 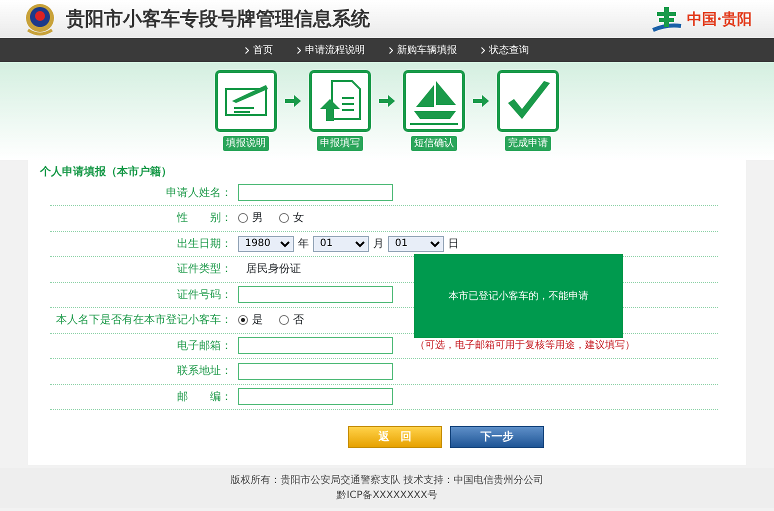 I want to click on date-select: 1980, so click(x=266, y=244).